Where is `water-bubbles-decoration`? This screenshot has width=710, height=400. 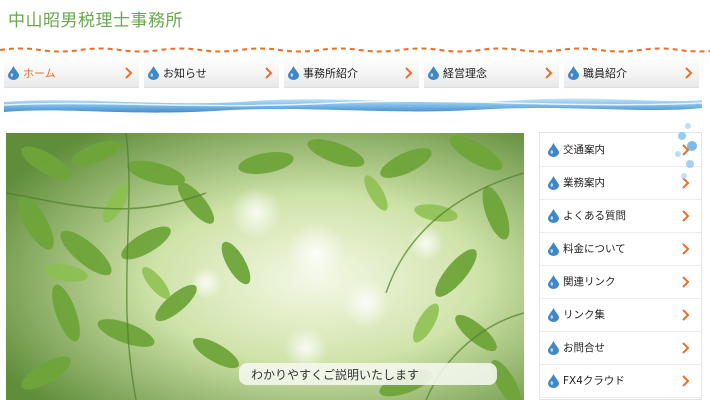 water-bubbles-decoration is located at coordinates (686, 151).